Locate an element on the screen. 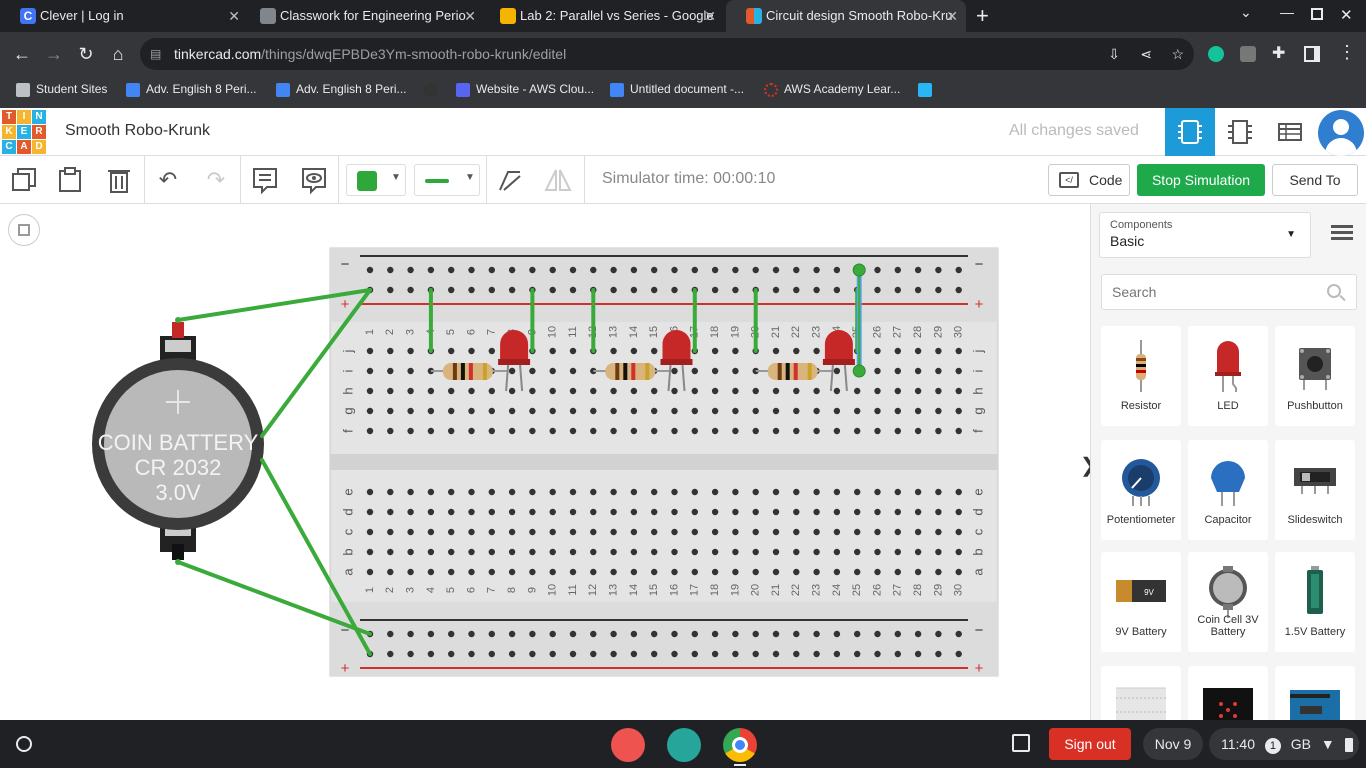 The image size is (1366, 768). redo-icon: ↷ is located at coordinates (216, 180).